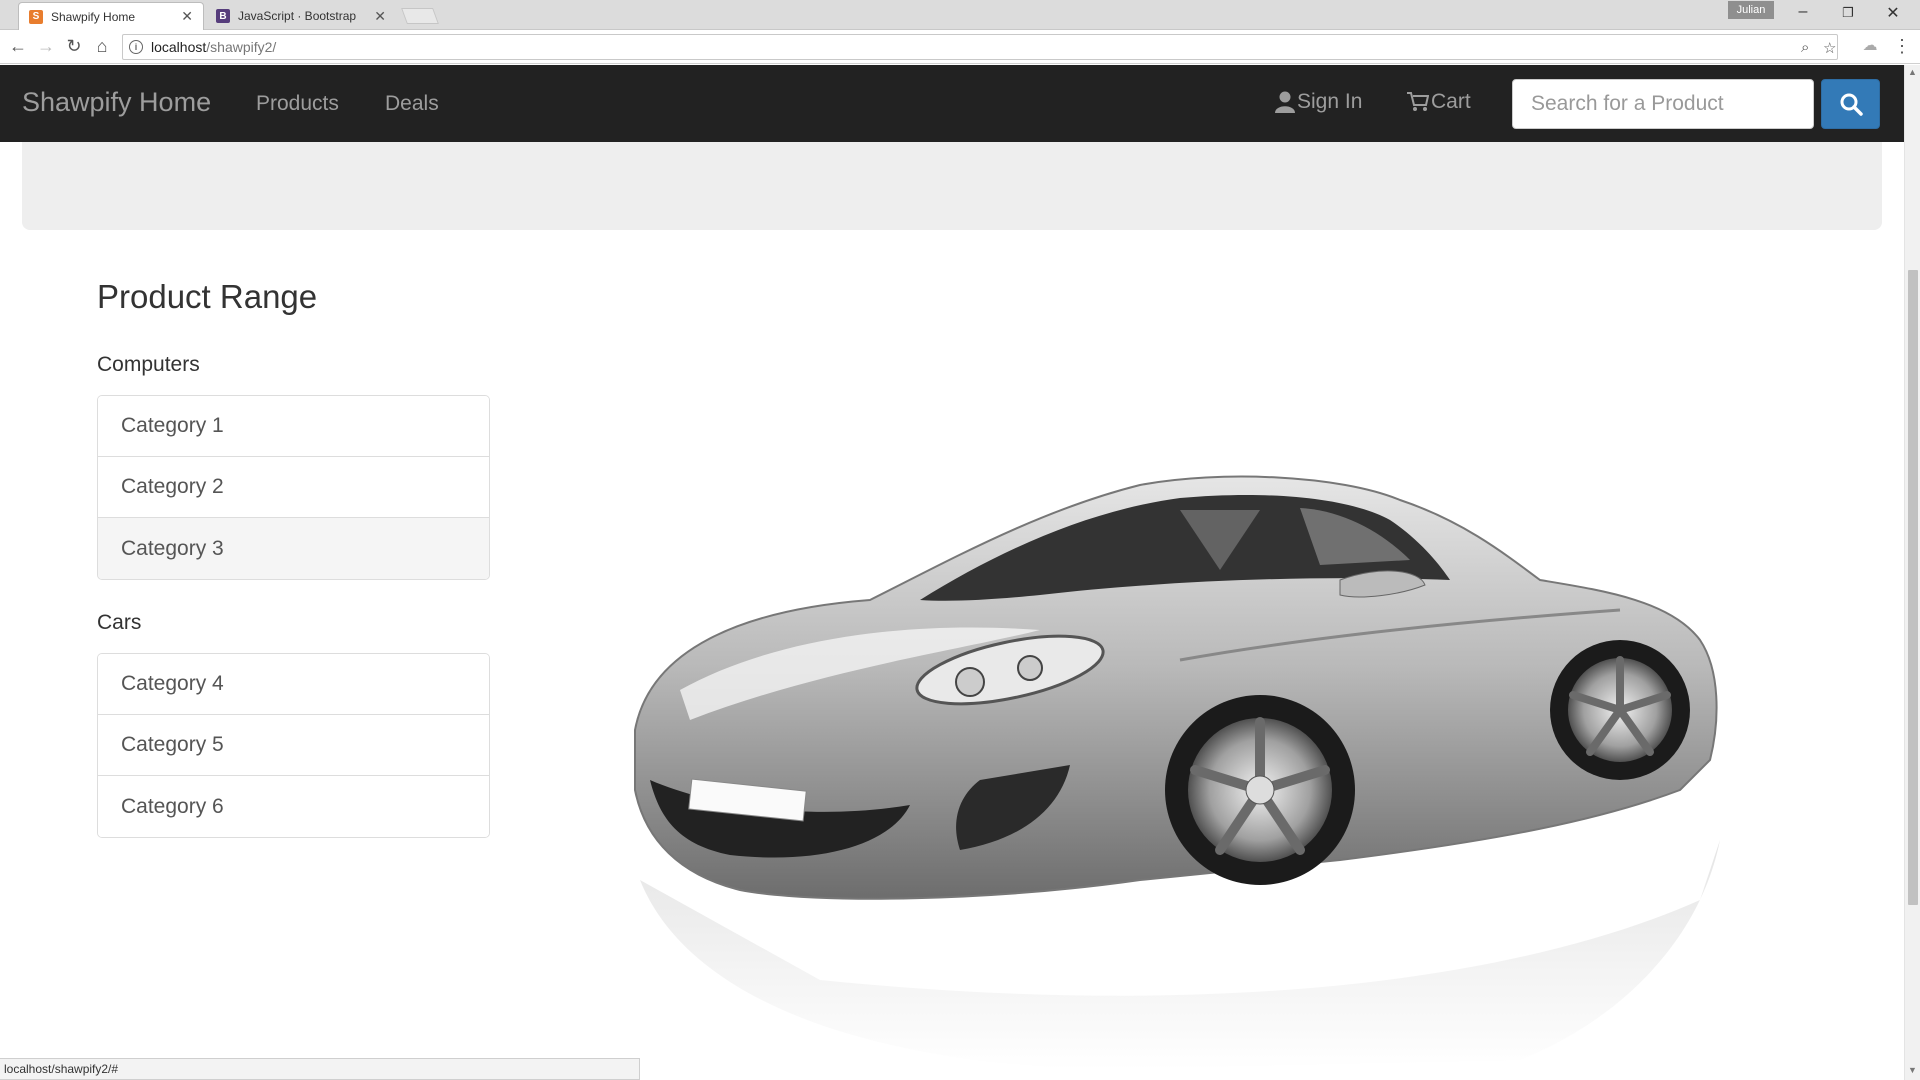  Describe the element at coordinates (297, 16) in the screenshot. I see `tab-title: JavaScript · Bootstrap` at that location.